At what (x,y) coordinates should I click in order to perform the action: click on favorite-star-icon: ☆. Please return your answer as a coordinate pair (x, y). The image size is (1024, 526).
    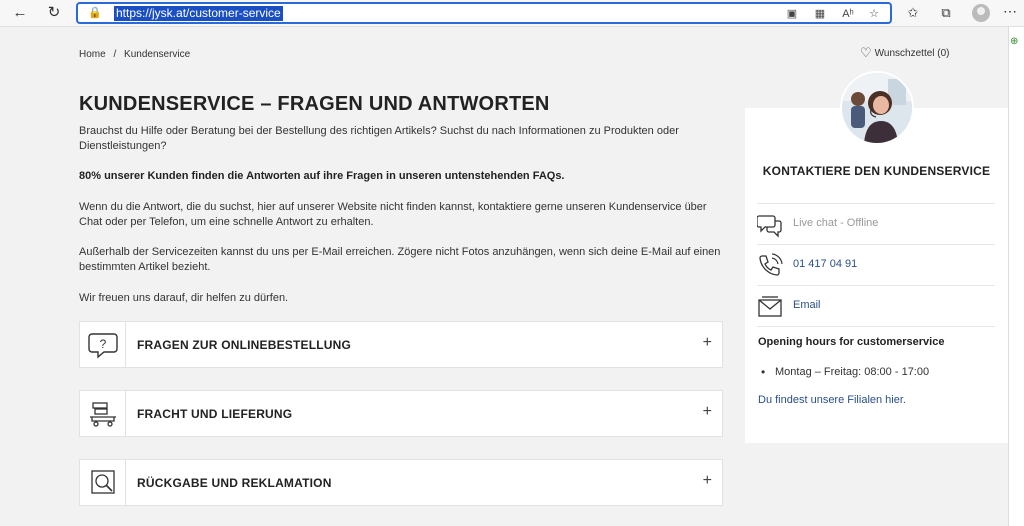
    Looking at the image, I should click on (874, 14).